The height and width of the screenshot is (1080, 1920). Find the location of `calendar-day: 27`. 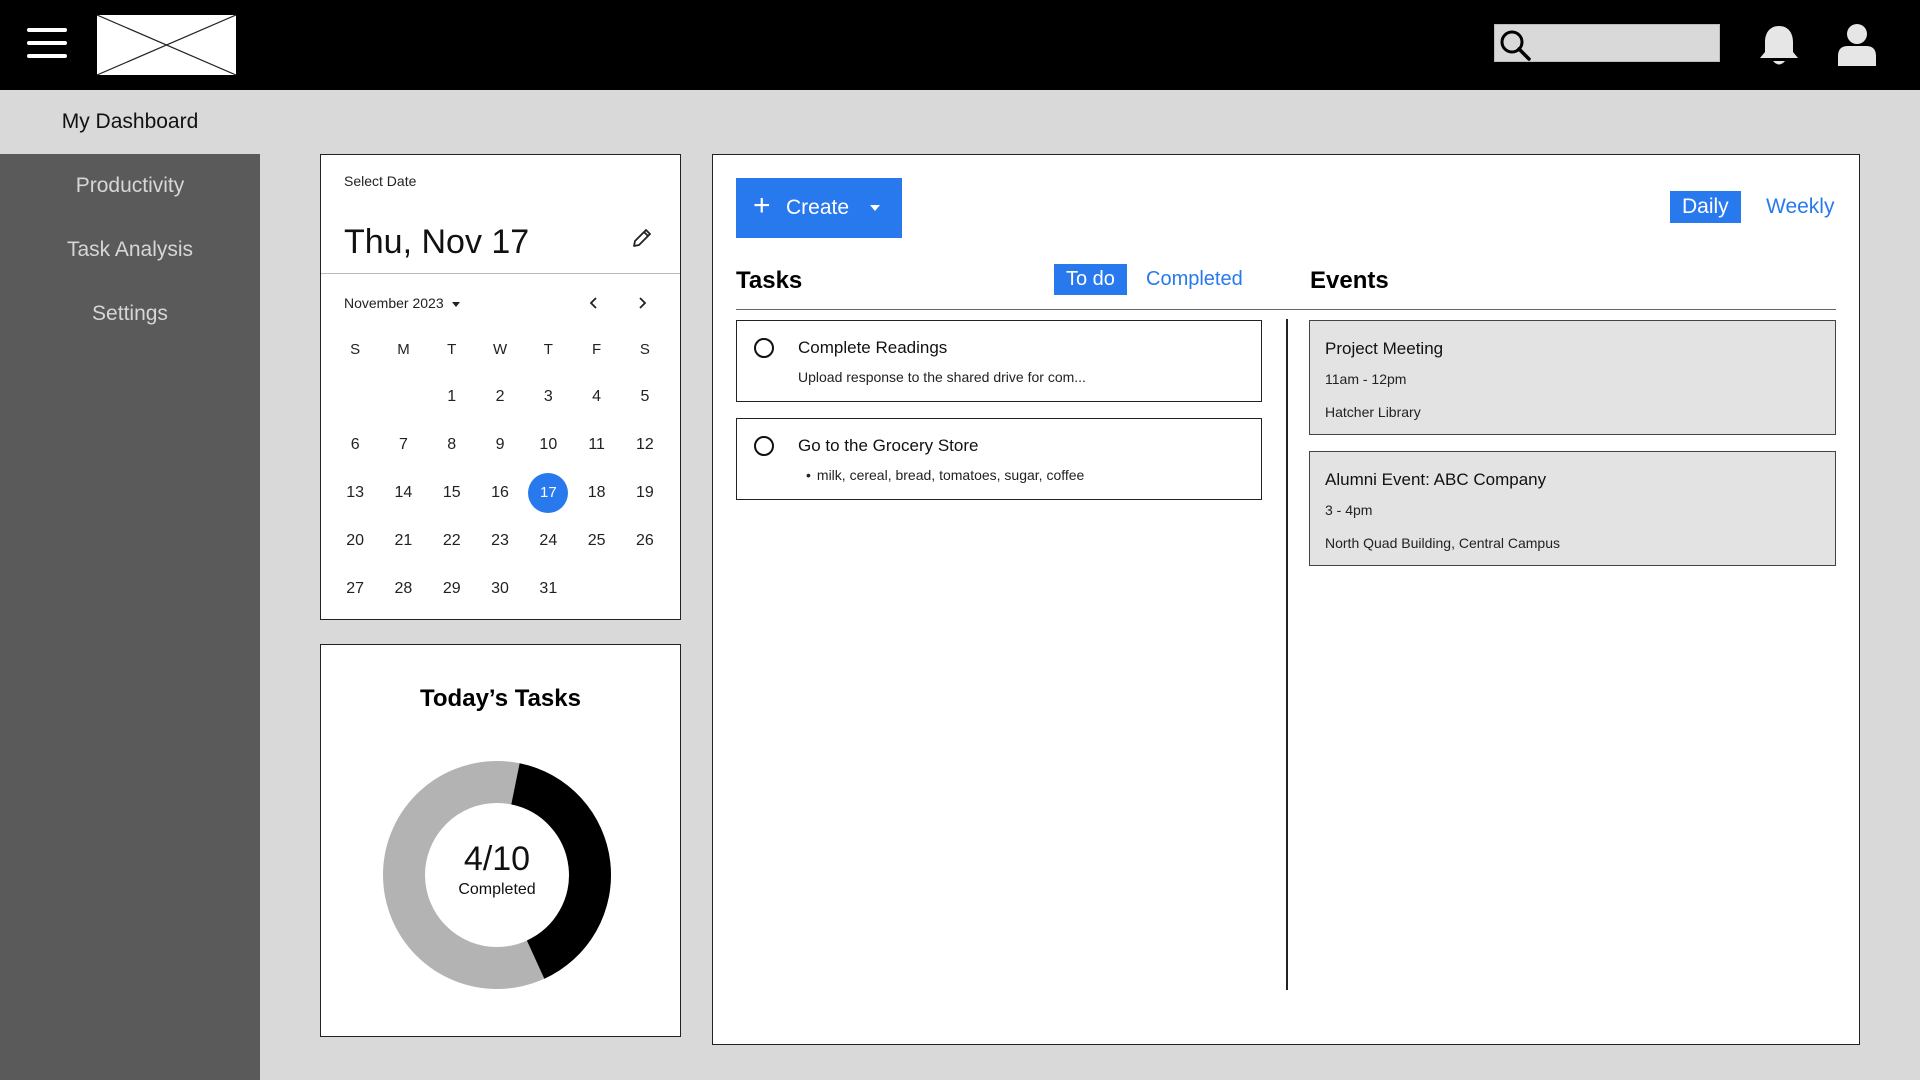

calendar-day: 27 is located at coordinates (355, 589).